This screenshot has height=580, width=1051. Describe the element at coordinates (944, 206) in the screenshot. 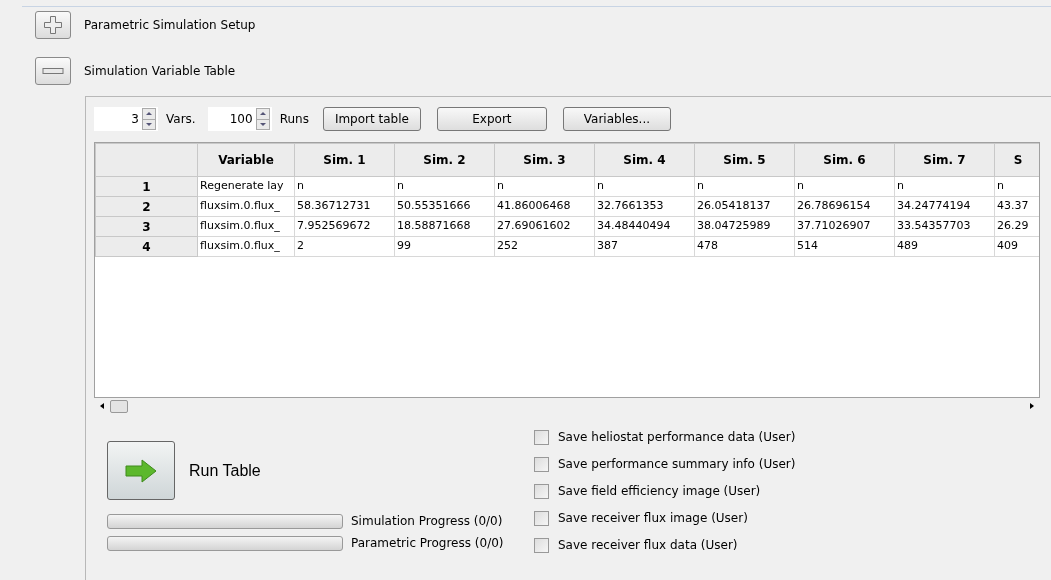

I see `table-cell: 34.24774194` at that location.